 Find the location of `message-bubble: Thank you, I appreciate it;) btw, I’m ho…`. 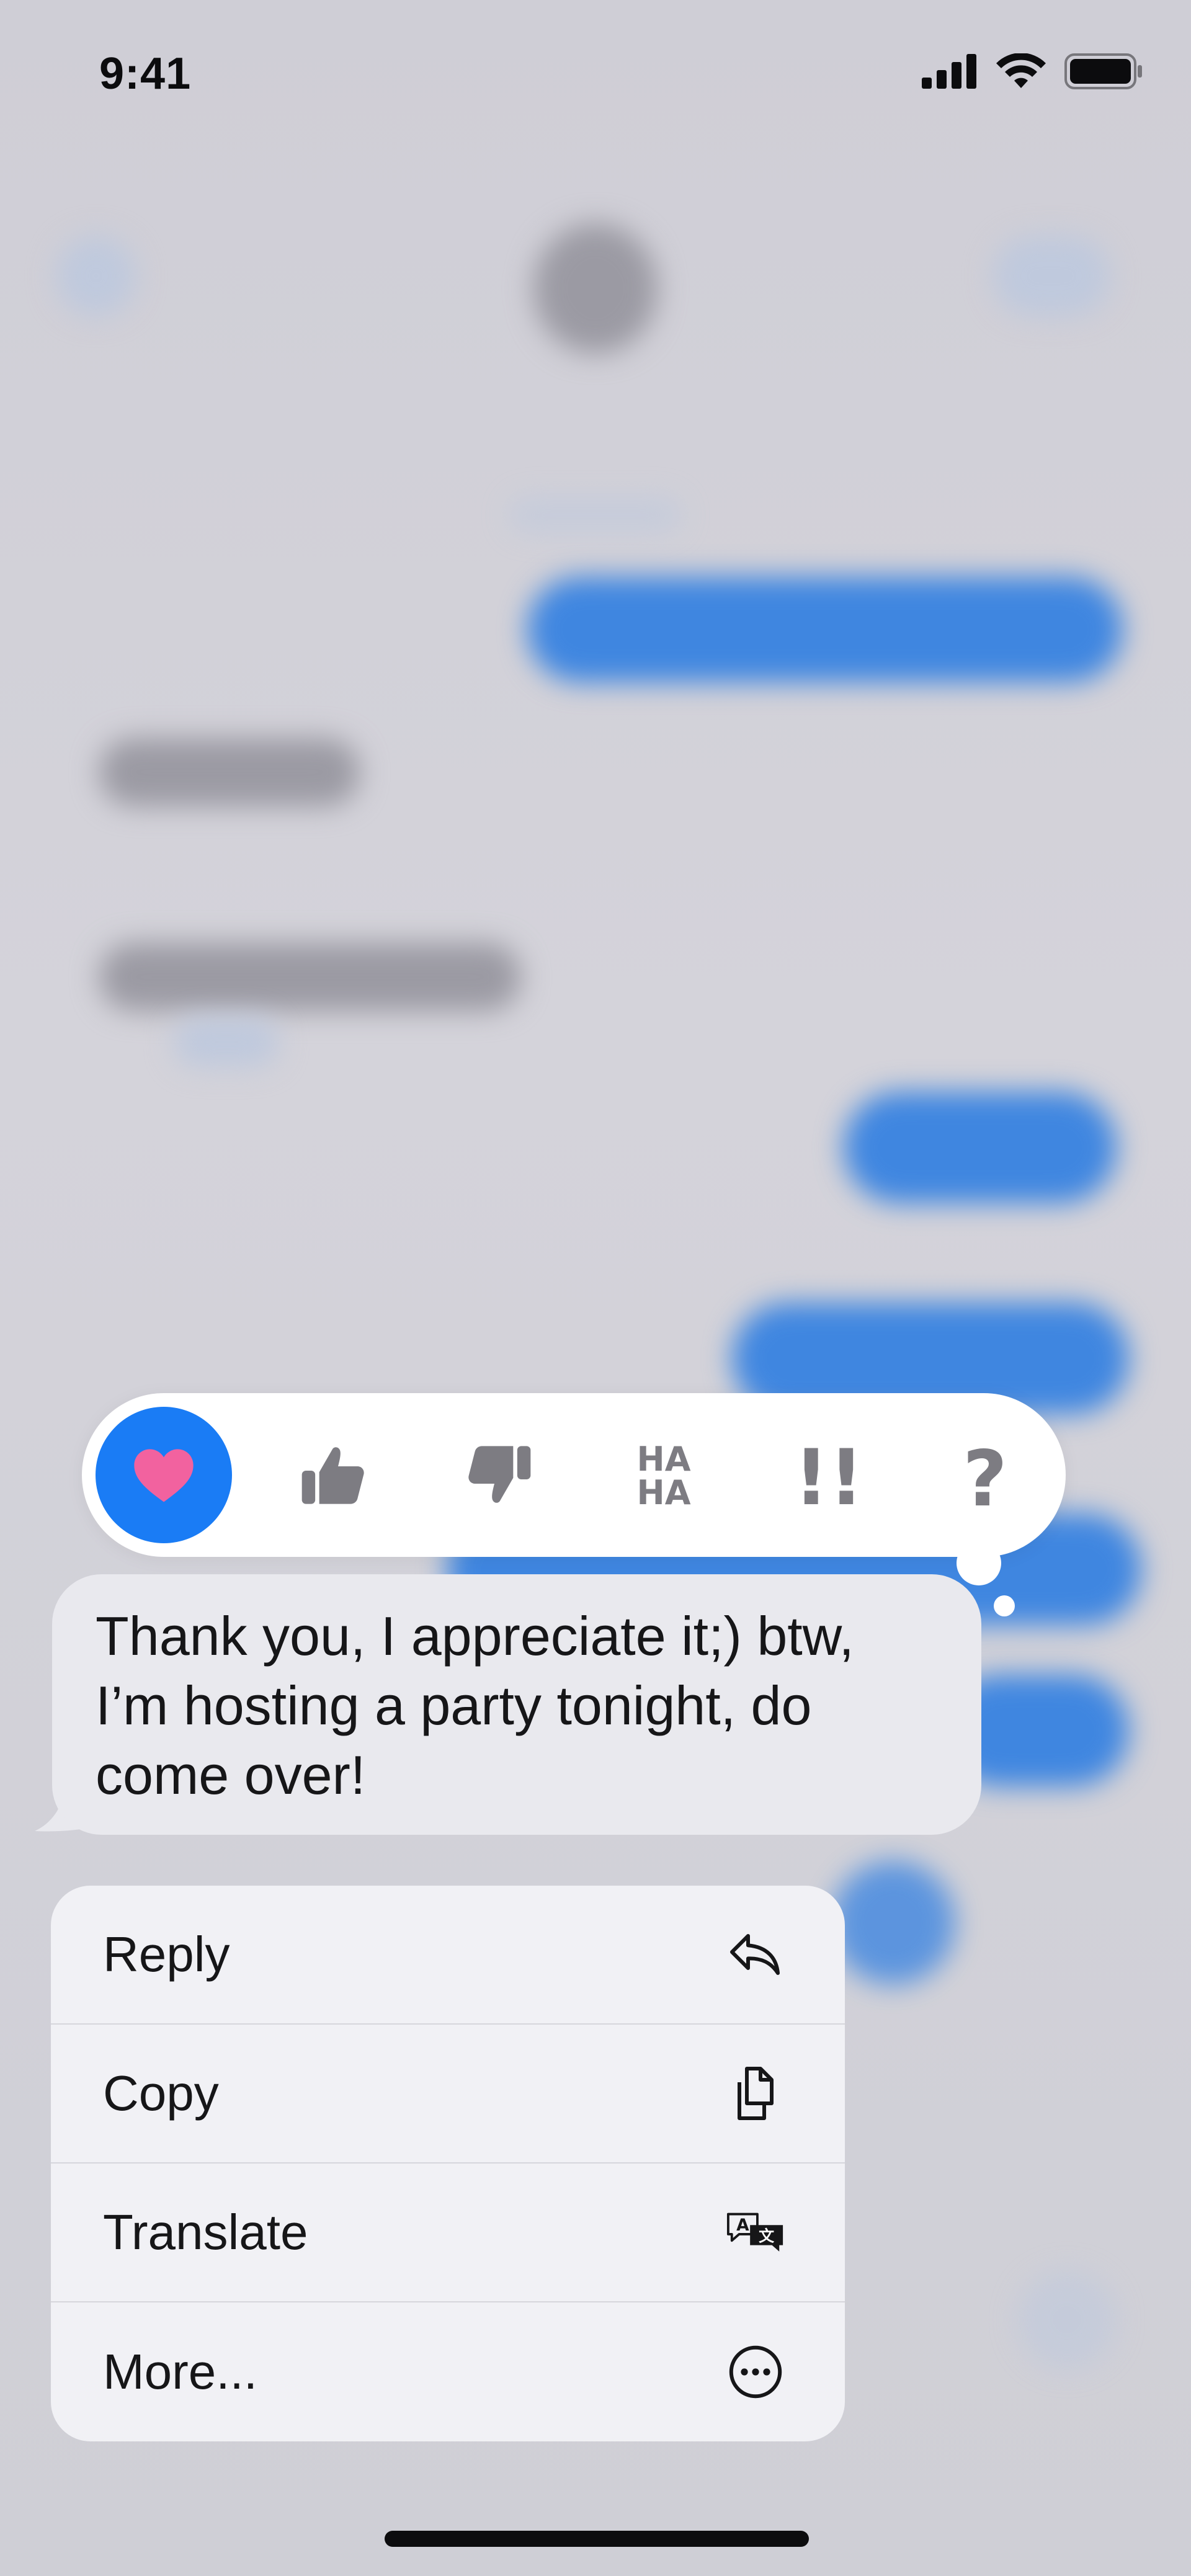

message-bubble: Thank you, I appreciate it;) btw, I’m ho… is located at coordinates (517, 1704).